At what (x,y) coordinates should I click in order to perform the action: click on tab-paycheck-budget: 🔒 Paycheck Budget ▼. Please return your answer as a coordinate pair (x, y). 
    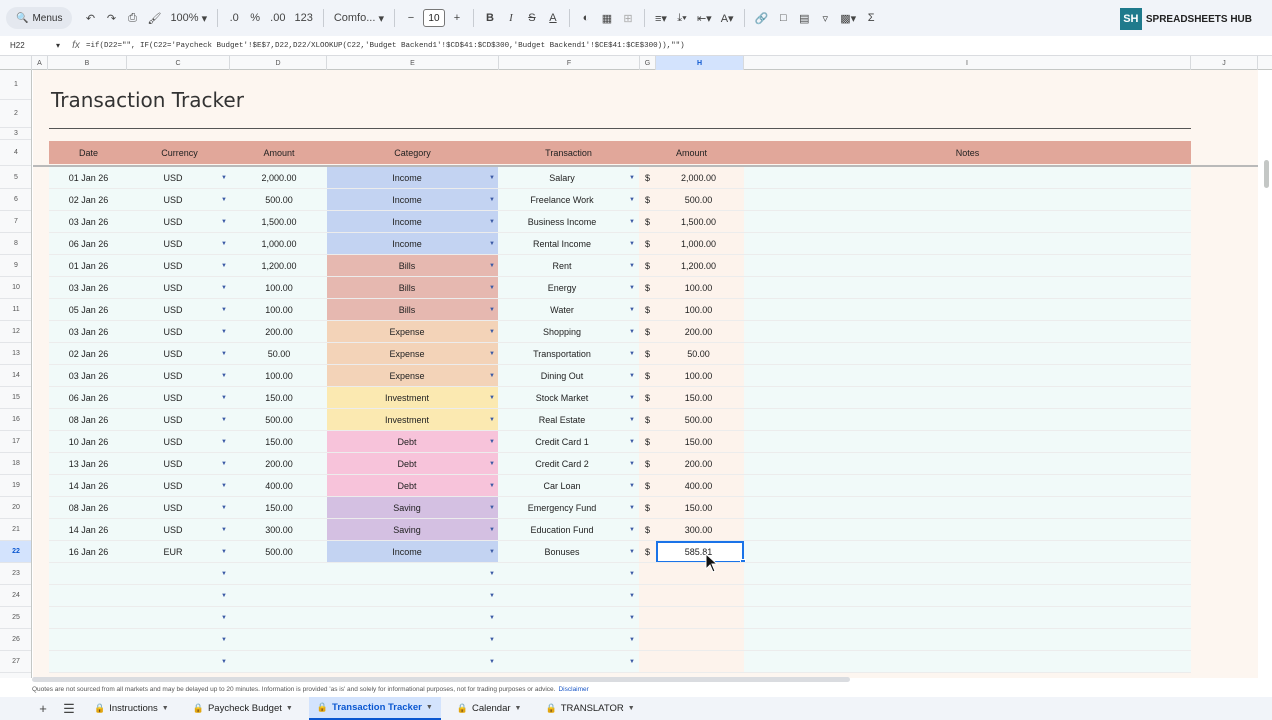
    Looking at the image, I should click on (243, 708).